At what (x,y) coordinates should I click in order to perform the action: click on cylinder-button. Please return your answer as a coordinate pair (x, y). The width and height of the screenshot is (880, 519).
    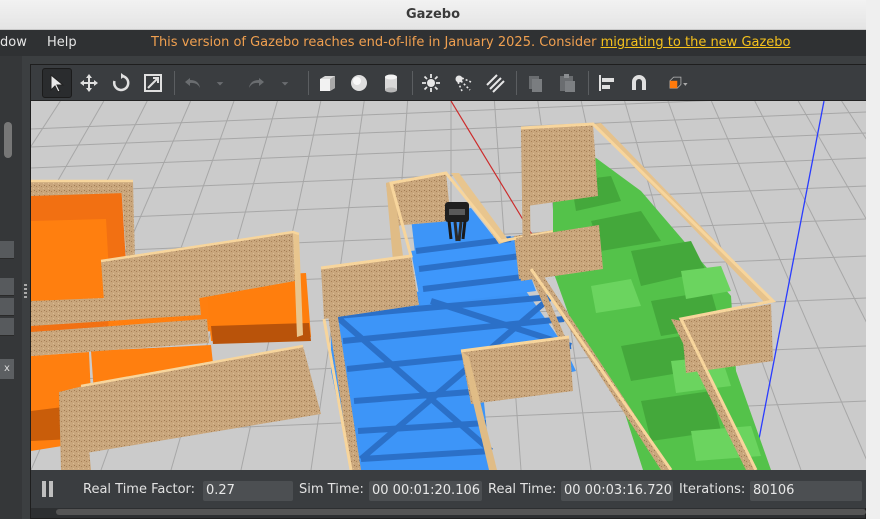
    Looking at the image, I should click on (391, 83).